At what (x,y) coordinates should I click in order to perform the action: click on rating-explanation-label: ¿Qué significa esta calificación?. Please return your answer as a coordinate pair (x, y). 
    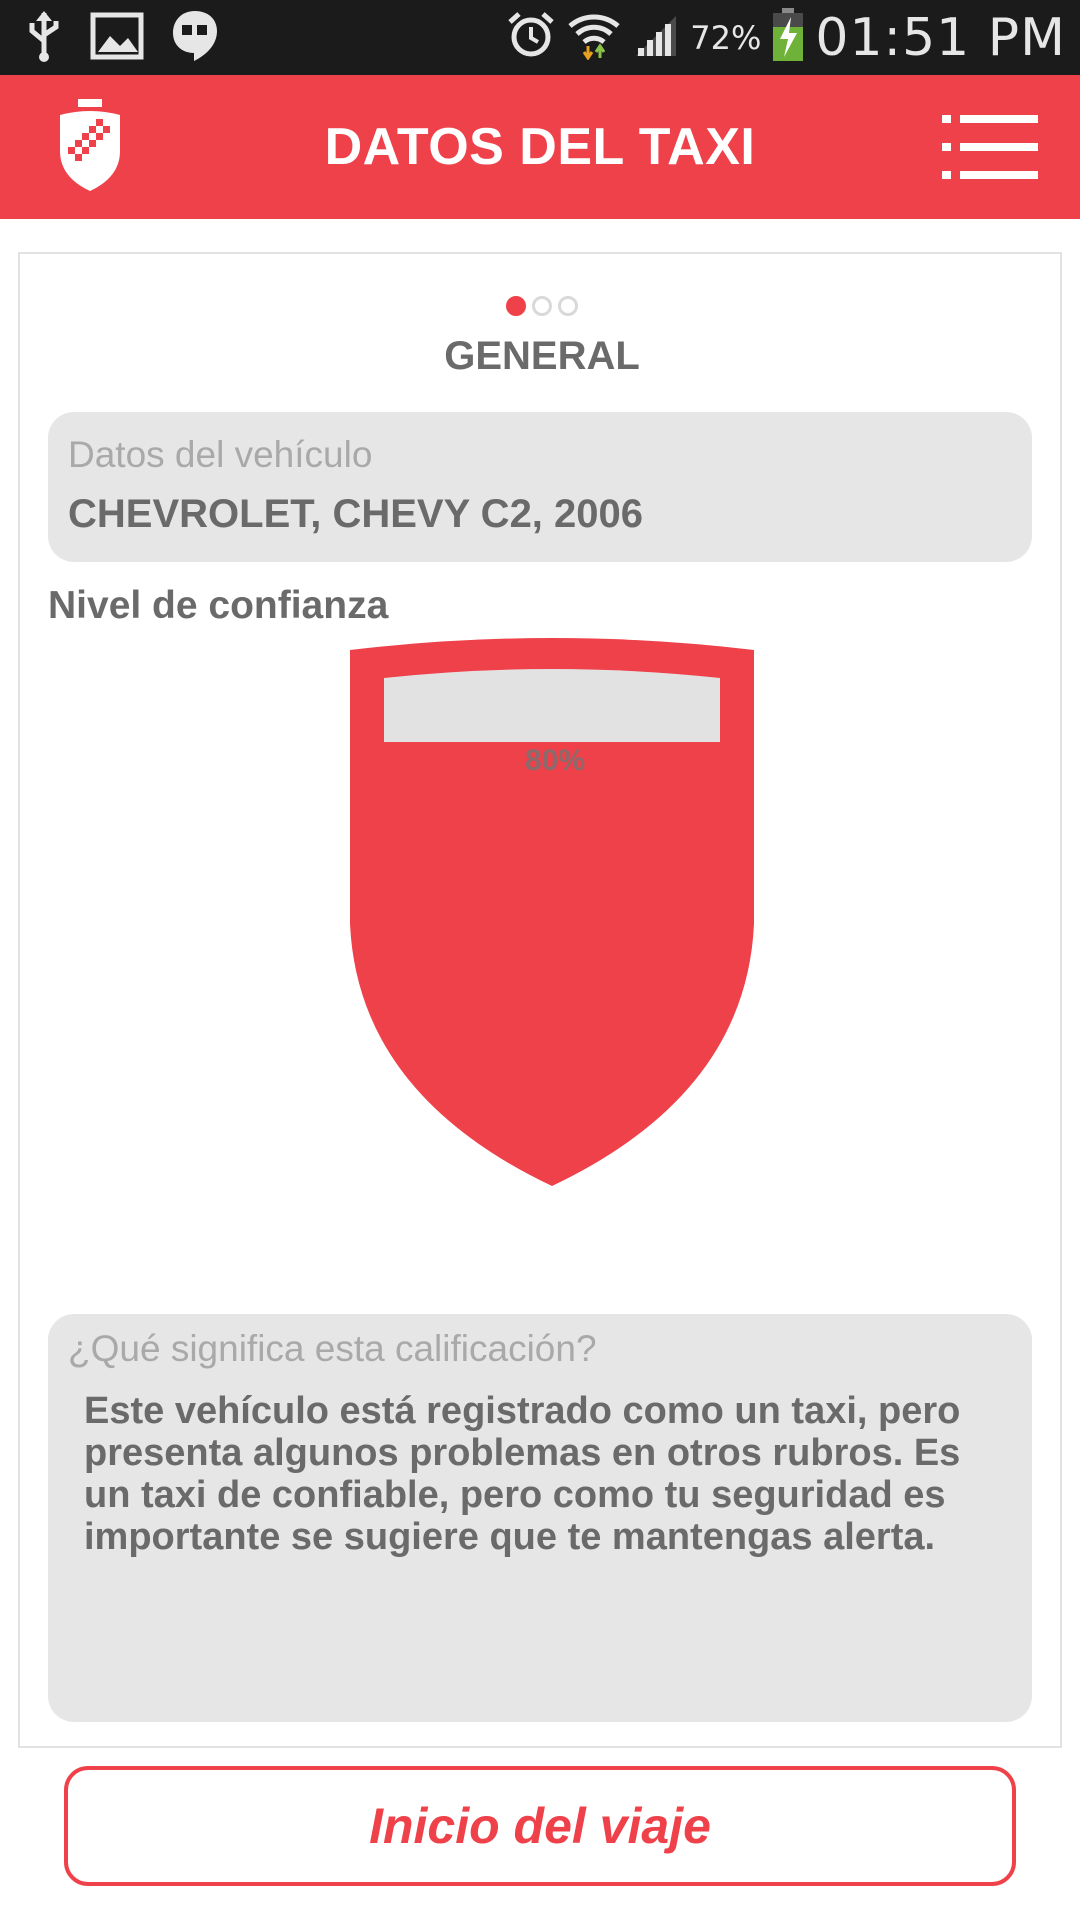
    Looking at the image, I should click on (332, 1348).